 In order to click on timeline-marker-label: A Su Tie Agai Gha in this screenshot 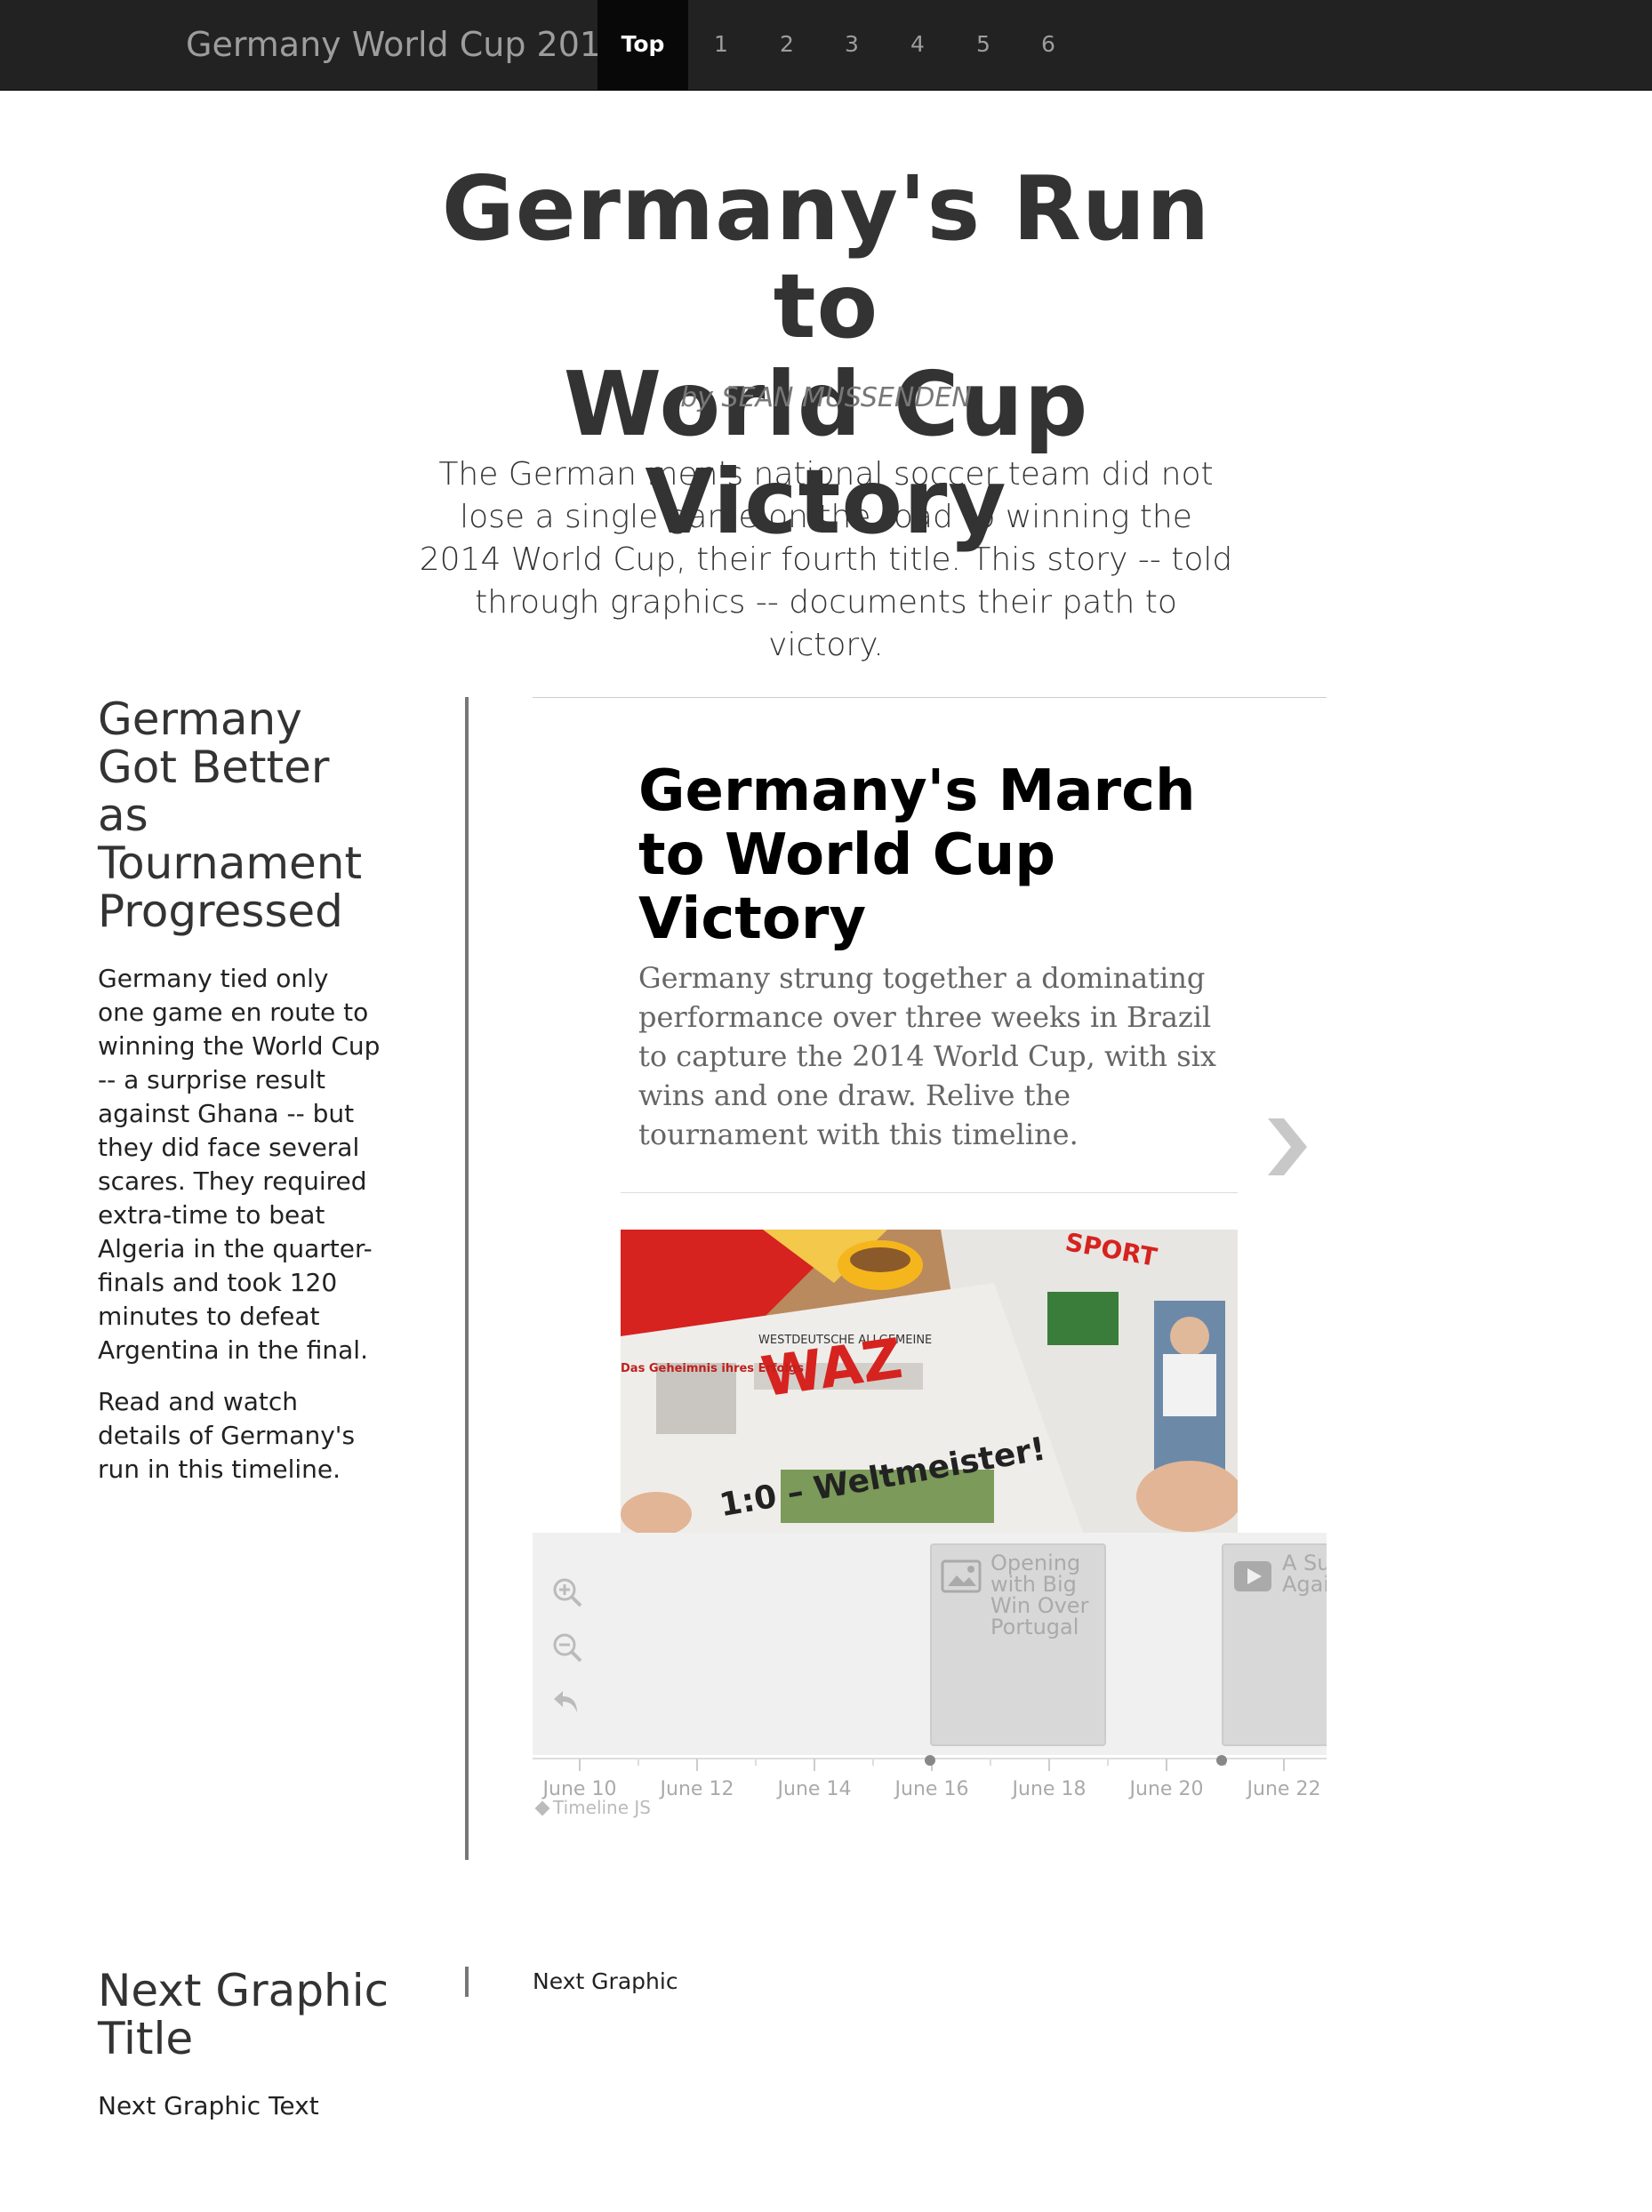, I will do `click(1305, 1574)`.